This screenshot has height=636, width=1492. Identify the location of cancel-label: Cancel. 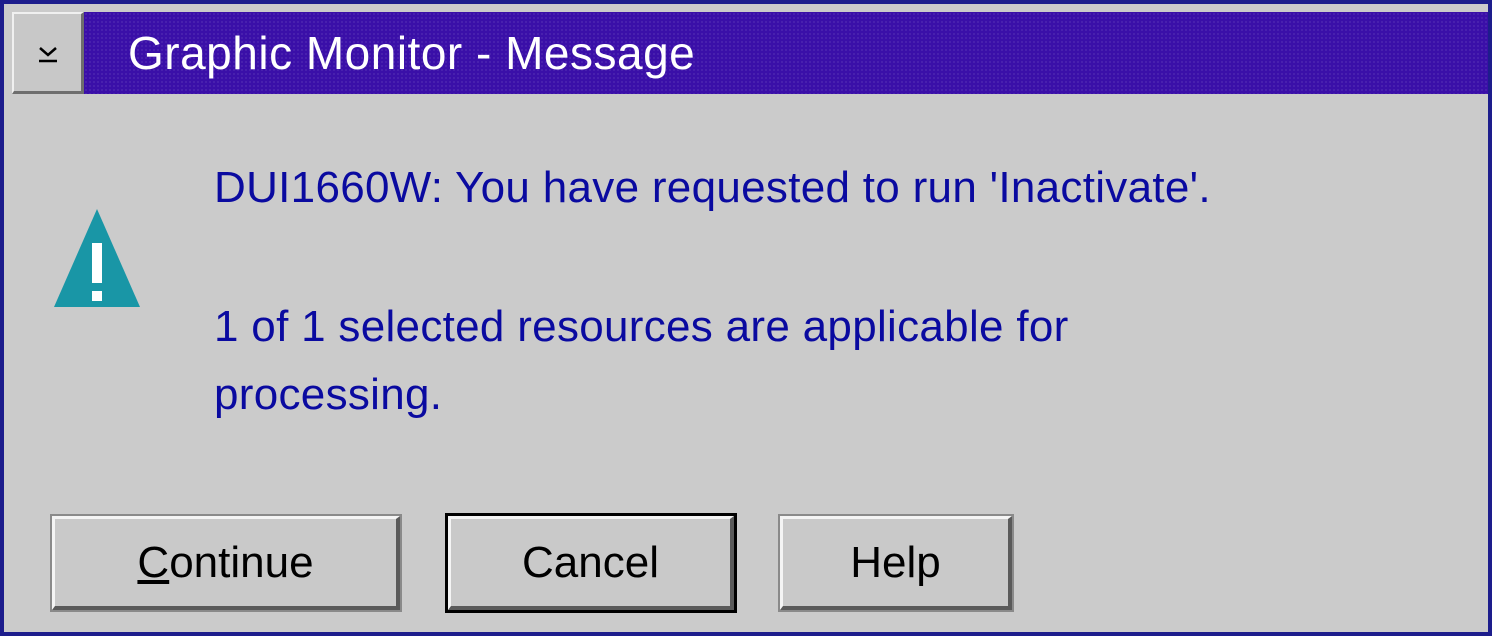
(590, 562).